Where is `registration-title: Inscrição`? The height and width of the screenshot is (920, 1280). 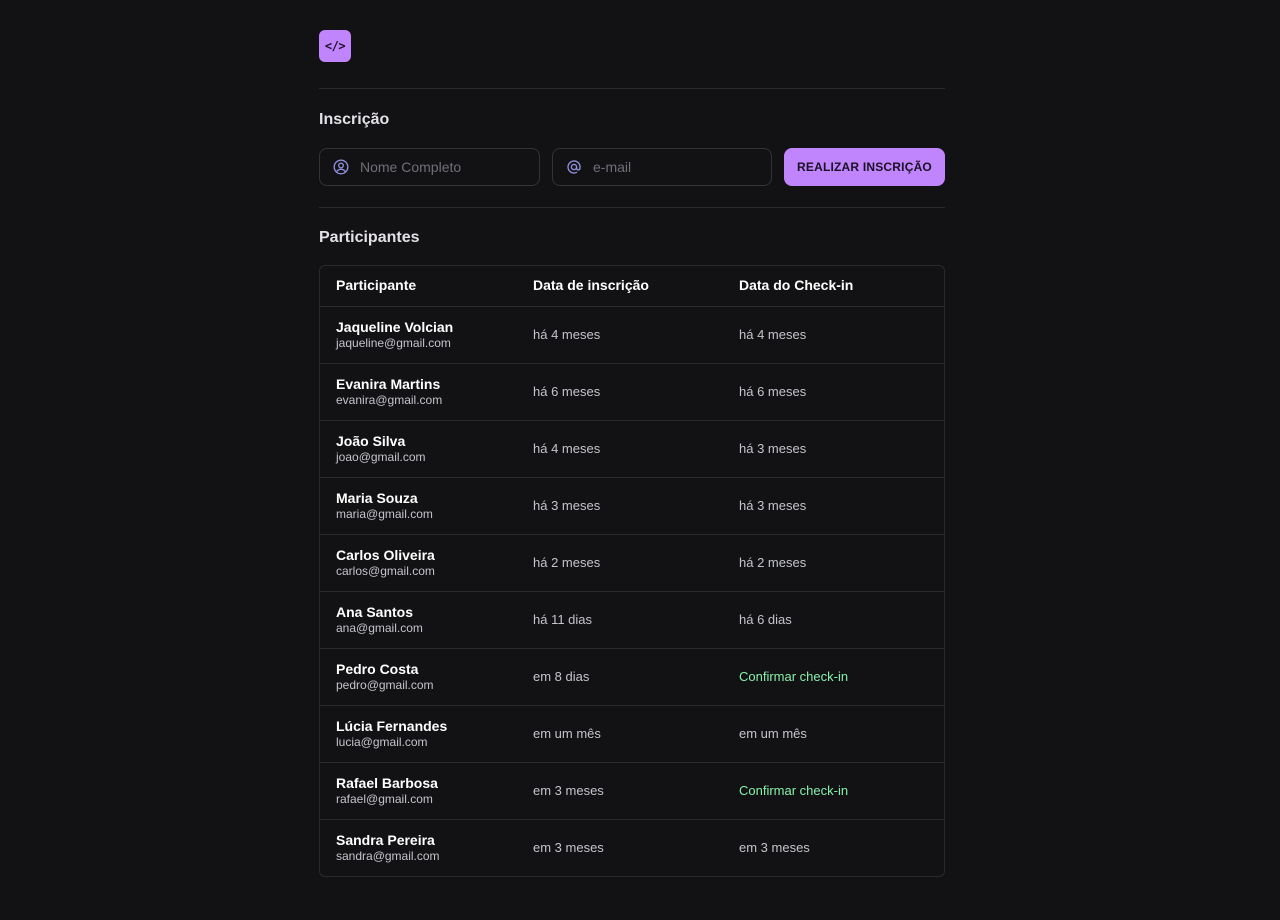 registration-title: Inscrição is located at coordinates (354, 119).